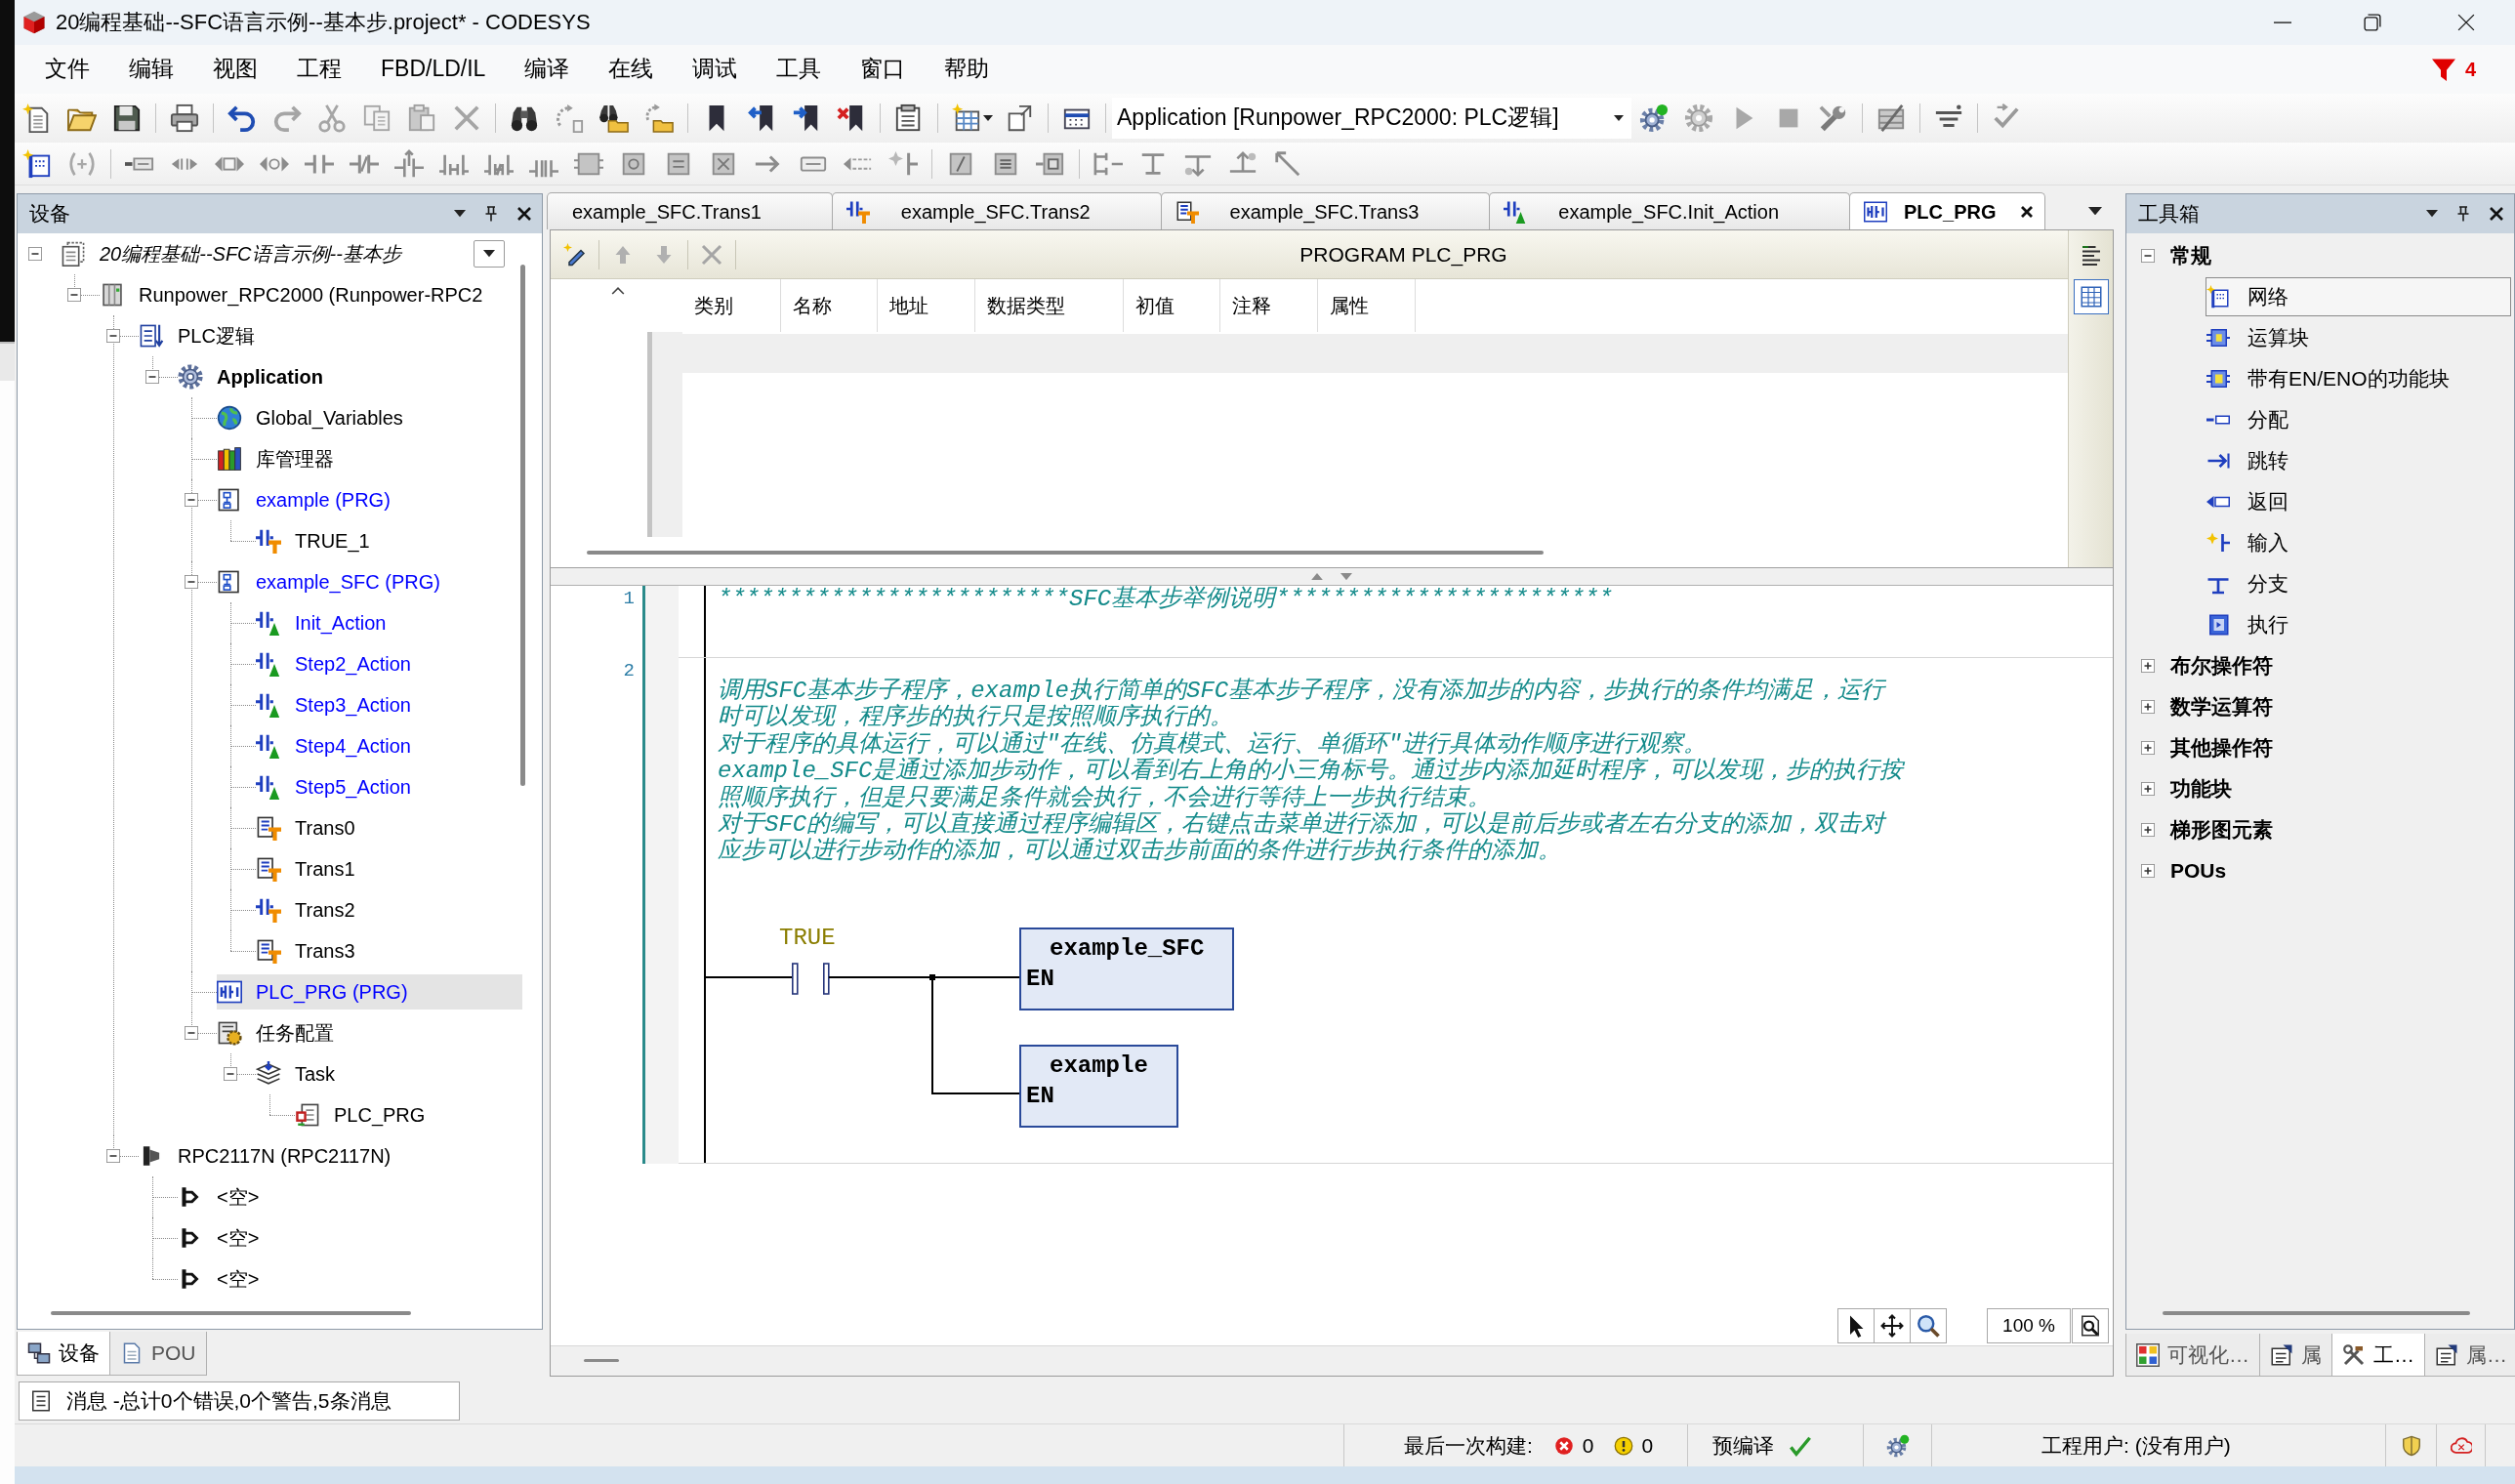  Describe the element at coordinates (2251, 420) in the screenshot. I see `toolbox-item: 分配` at that location.